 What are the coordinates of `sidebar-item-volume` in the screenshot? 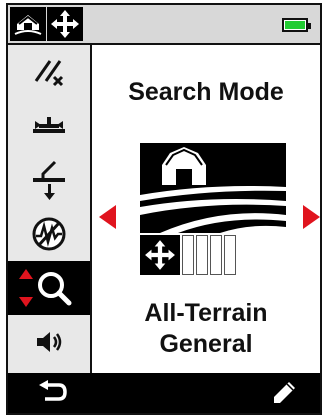 It's located at (49, 342).